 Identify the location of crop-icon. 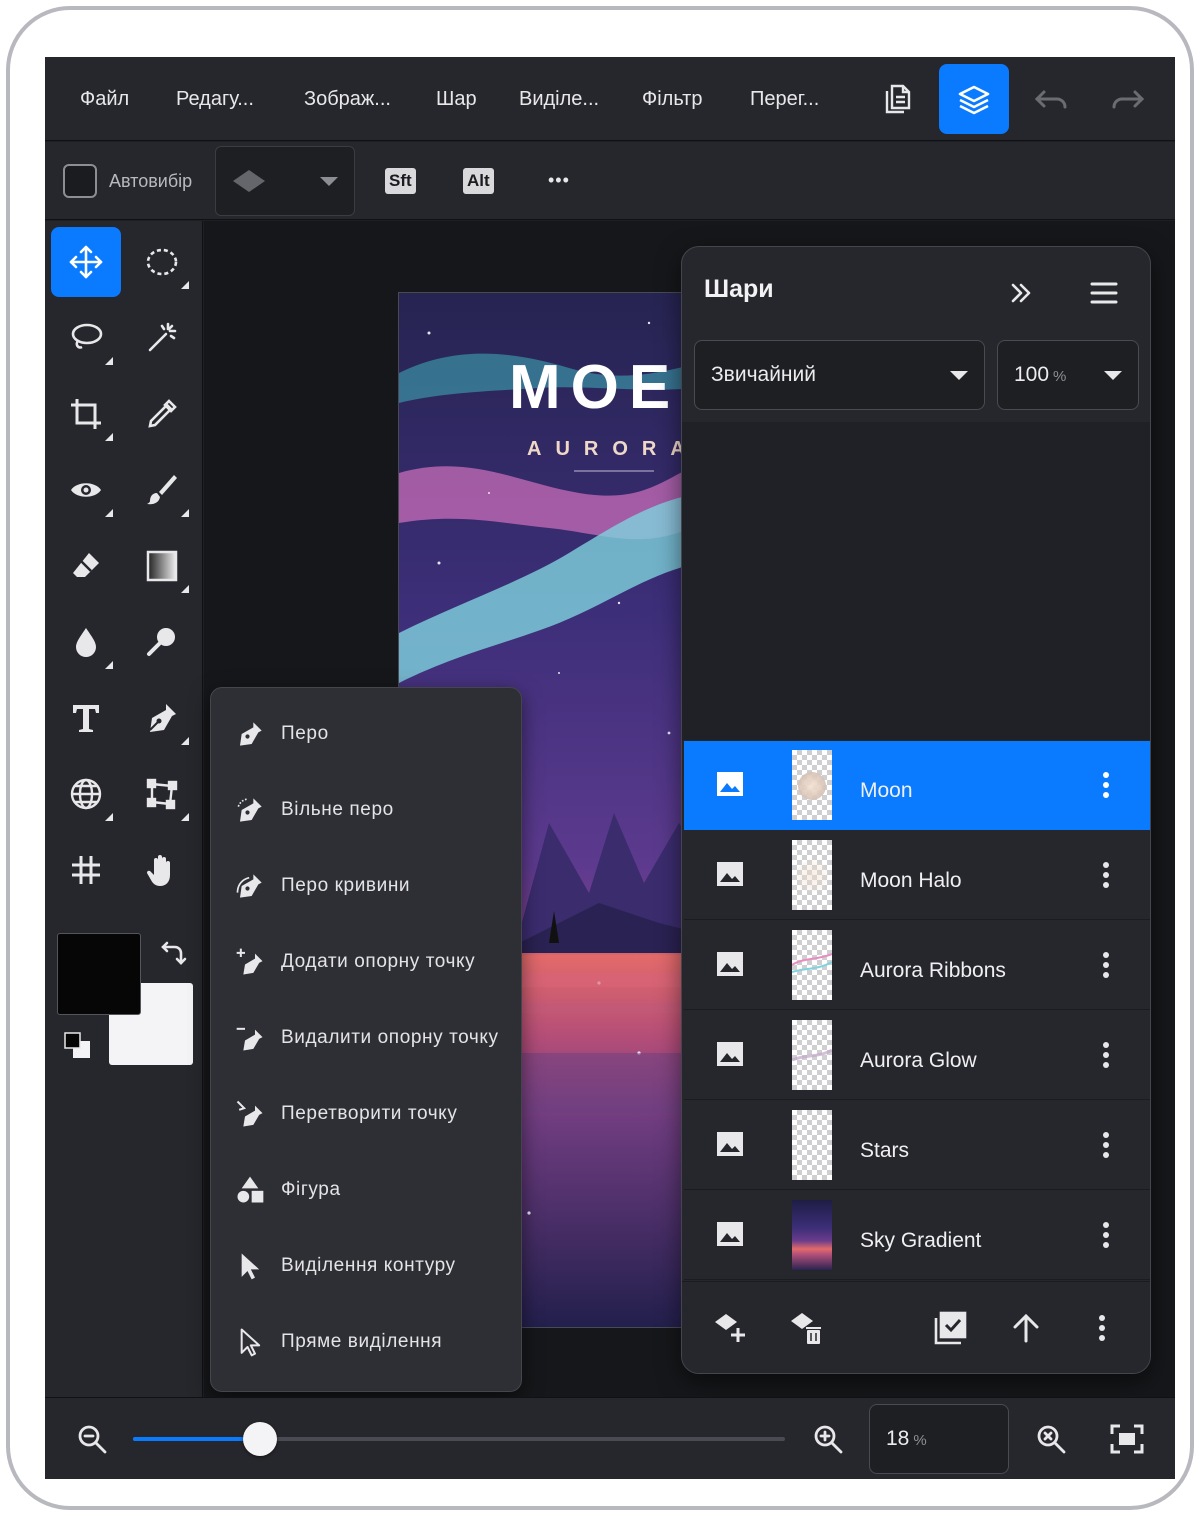
(86, 414).